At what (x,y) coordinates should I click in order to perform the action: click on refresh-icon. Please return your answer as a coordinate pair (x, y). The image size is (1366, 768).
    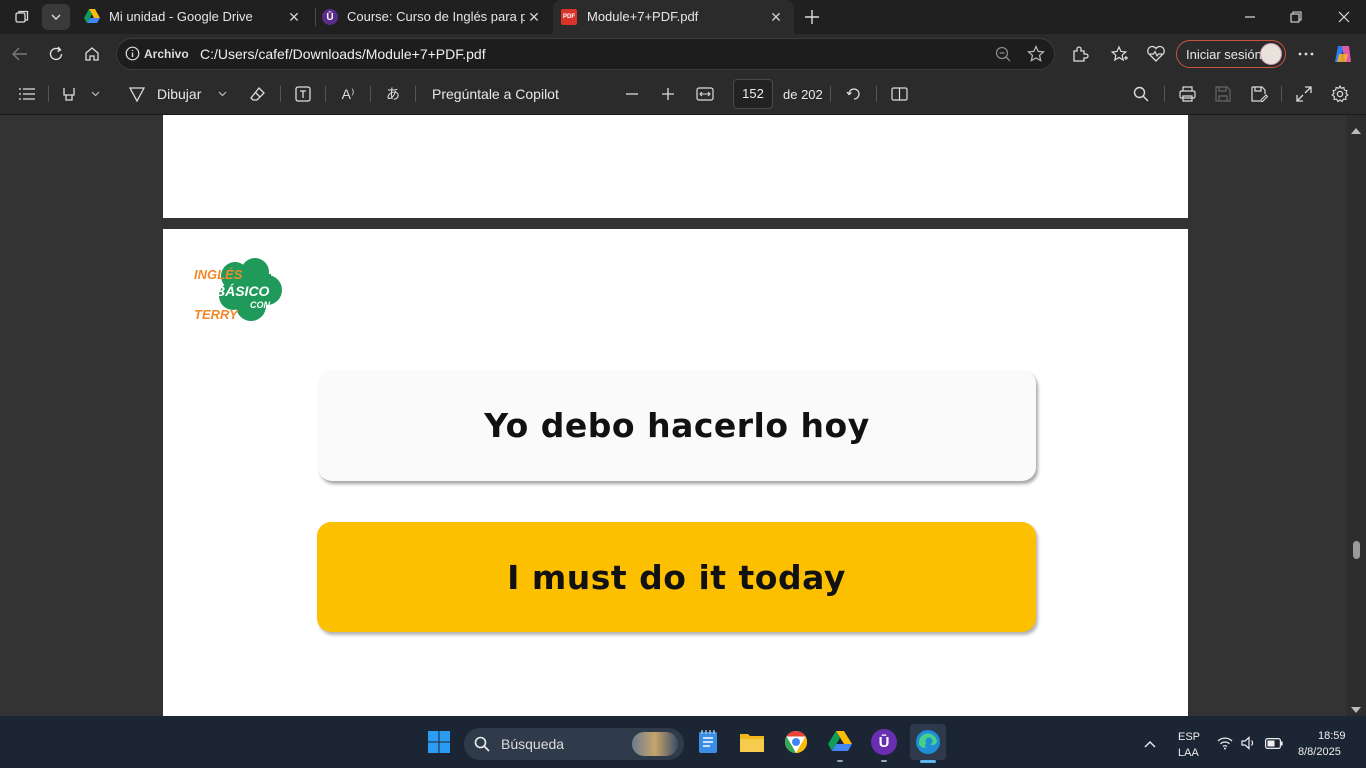
    Looking at the image, I should click on (56, 54).